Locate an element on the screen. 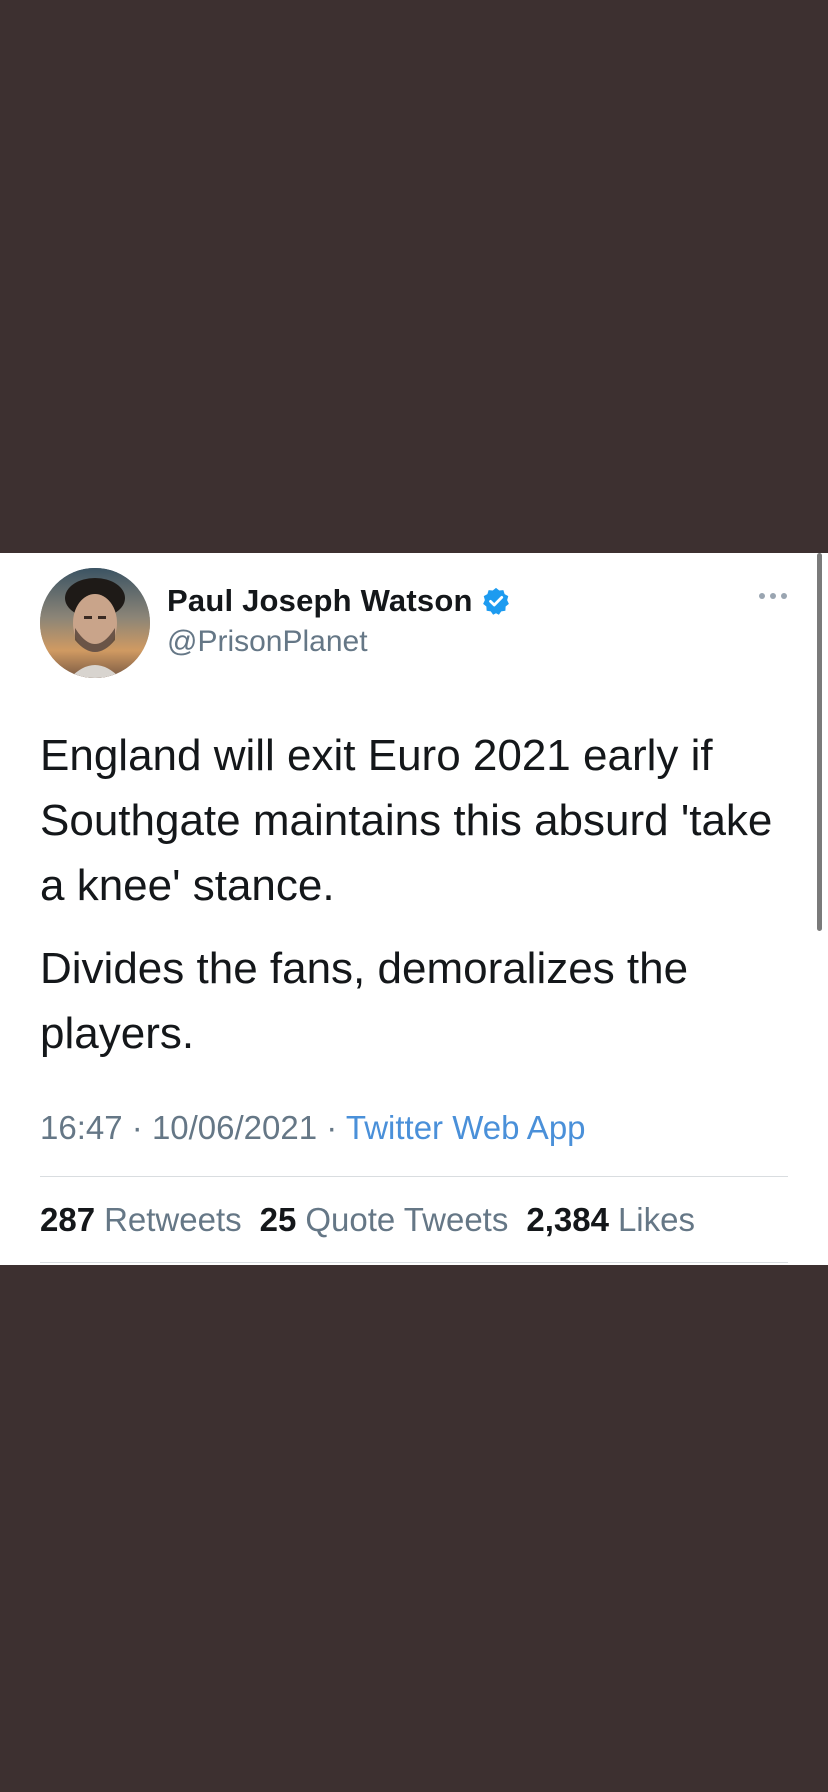 The width and height of the screenshot is (828, 1792). author-display-name: Paul Joseph Watson is located at coordinates (320, 601).